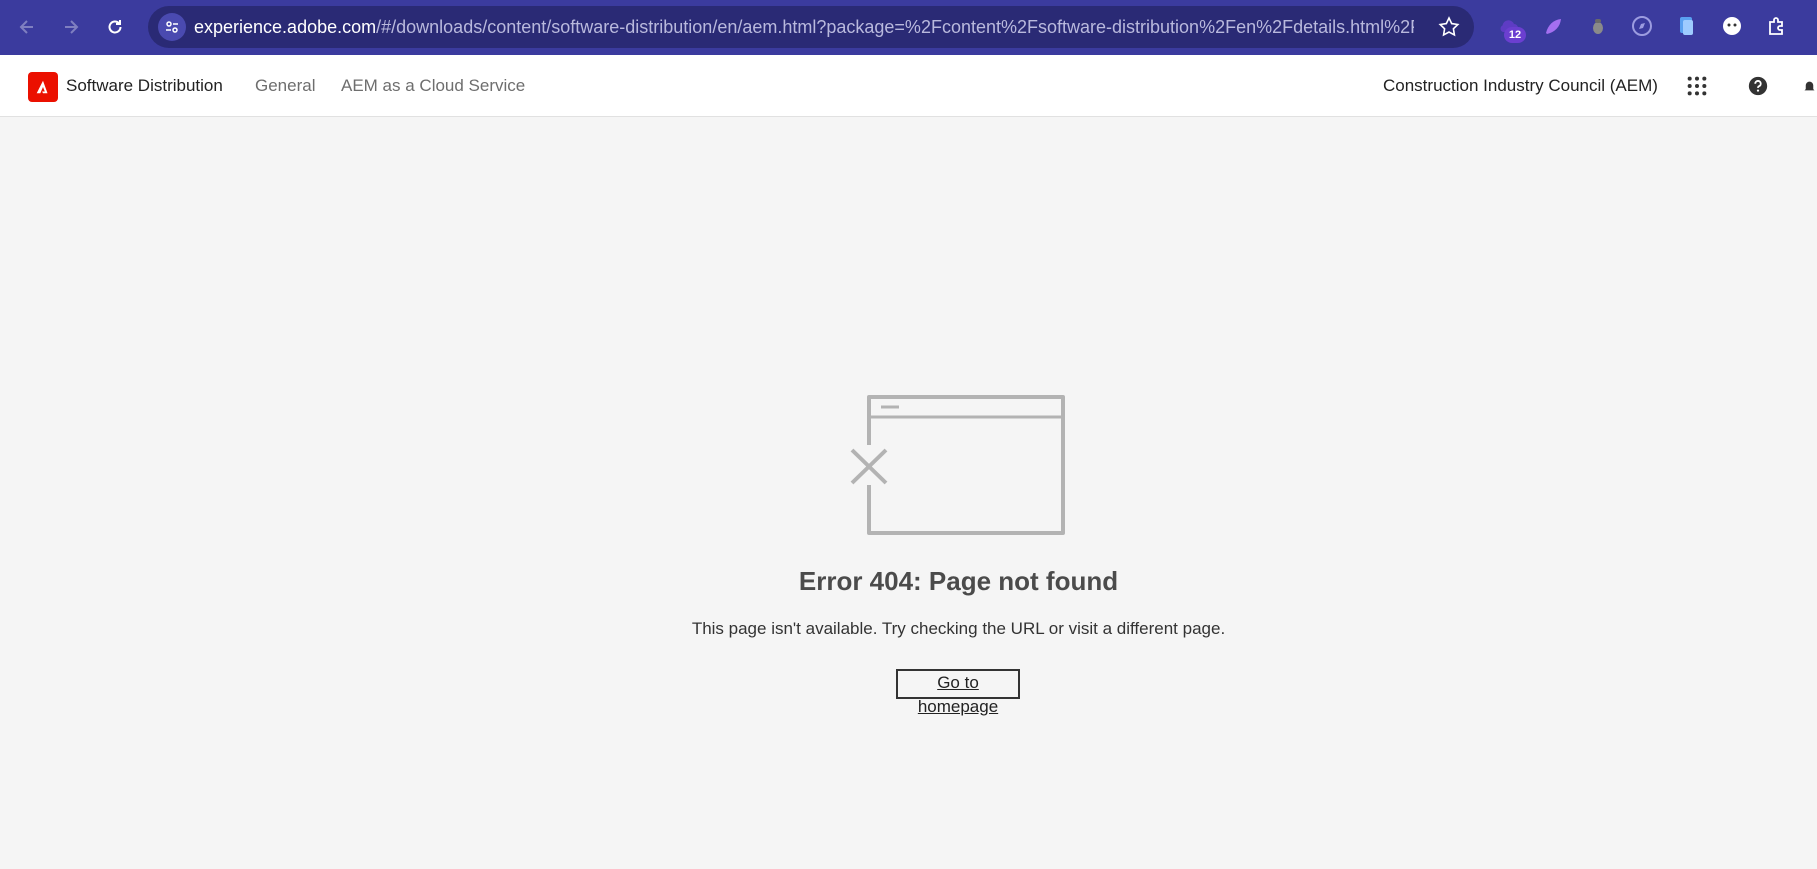 The height and width of the screenshot is (869, 1817). What do you see at coordinates (172, 27) in the screenshot?
I see `site-settings-icon` at bounding box center [172, 27].